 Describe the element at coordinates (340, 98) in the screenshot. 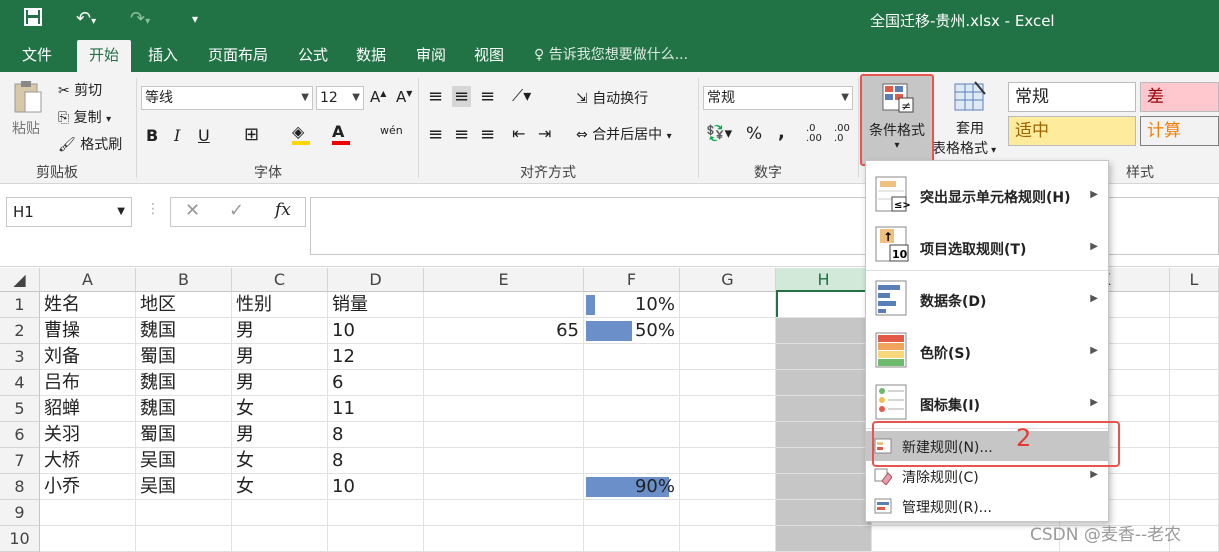

I see `font-size-select: 12 ▼` at that location.